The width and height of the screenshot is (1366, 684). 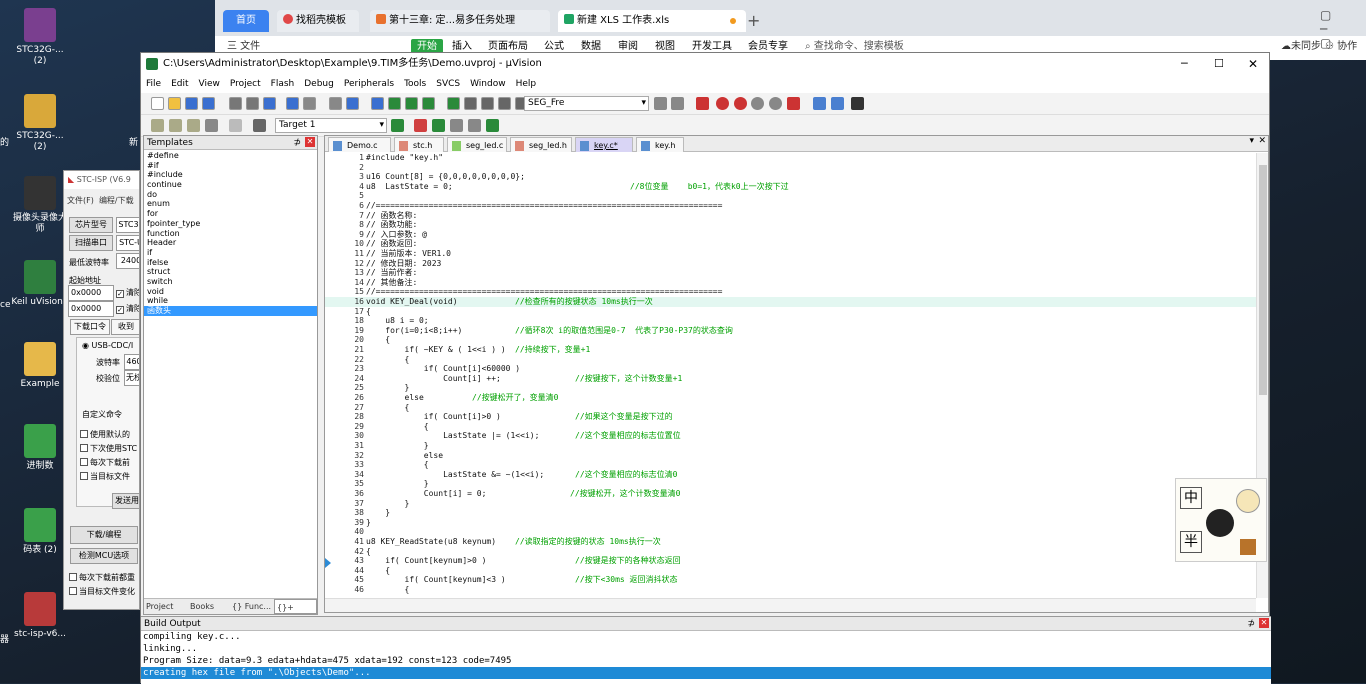 What do you see at coordinates (230, 311) in the screenshot?
I see `template-item: 函数头` at bounding box center [230, 311].